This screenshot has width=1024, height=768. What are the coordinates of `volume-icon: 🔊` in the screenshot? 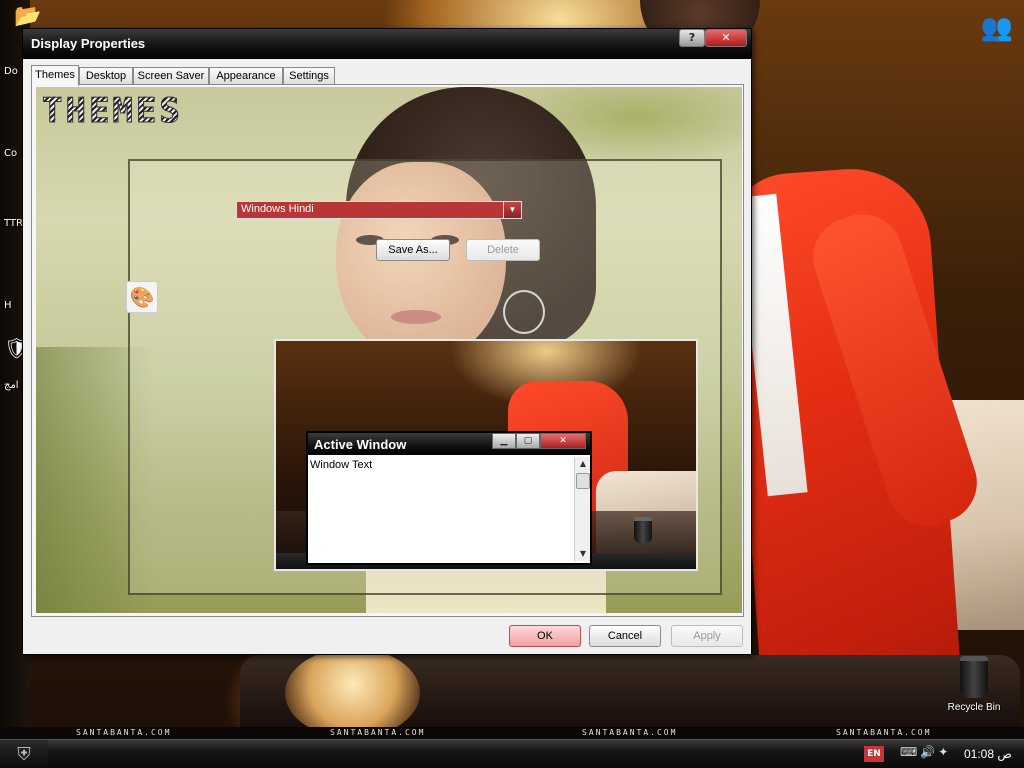 It's located at (929, 752).